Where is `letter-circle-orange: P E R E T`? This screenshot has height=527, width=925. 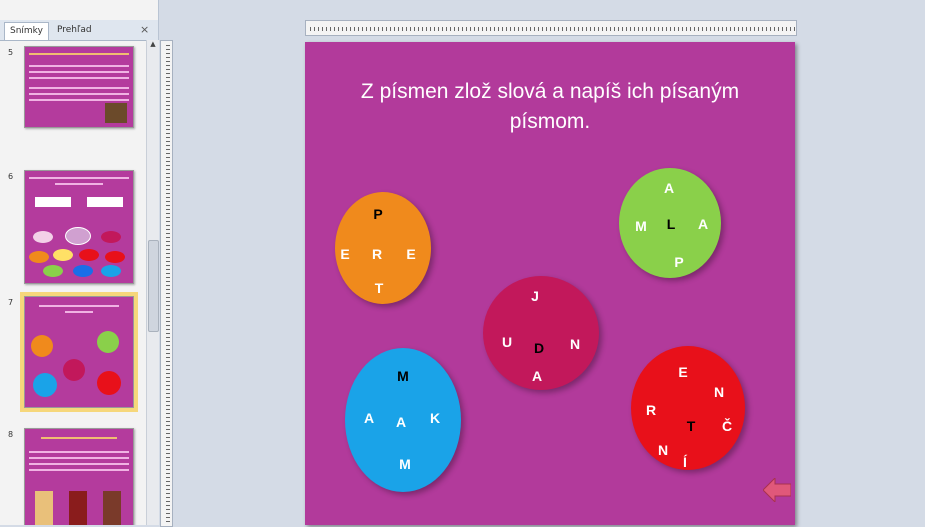
letter-circle-orange: P E R E T is located at coordinates (383, 248).